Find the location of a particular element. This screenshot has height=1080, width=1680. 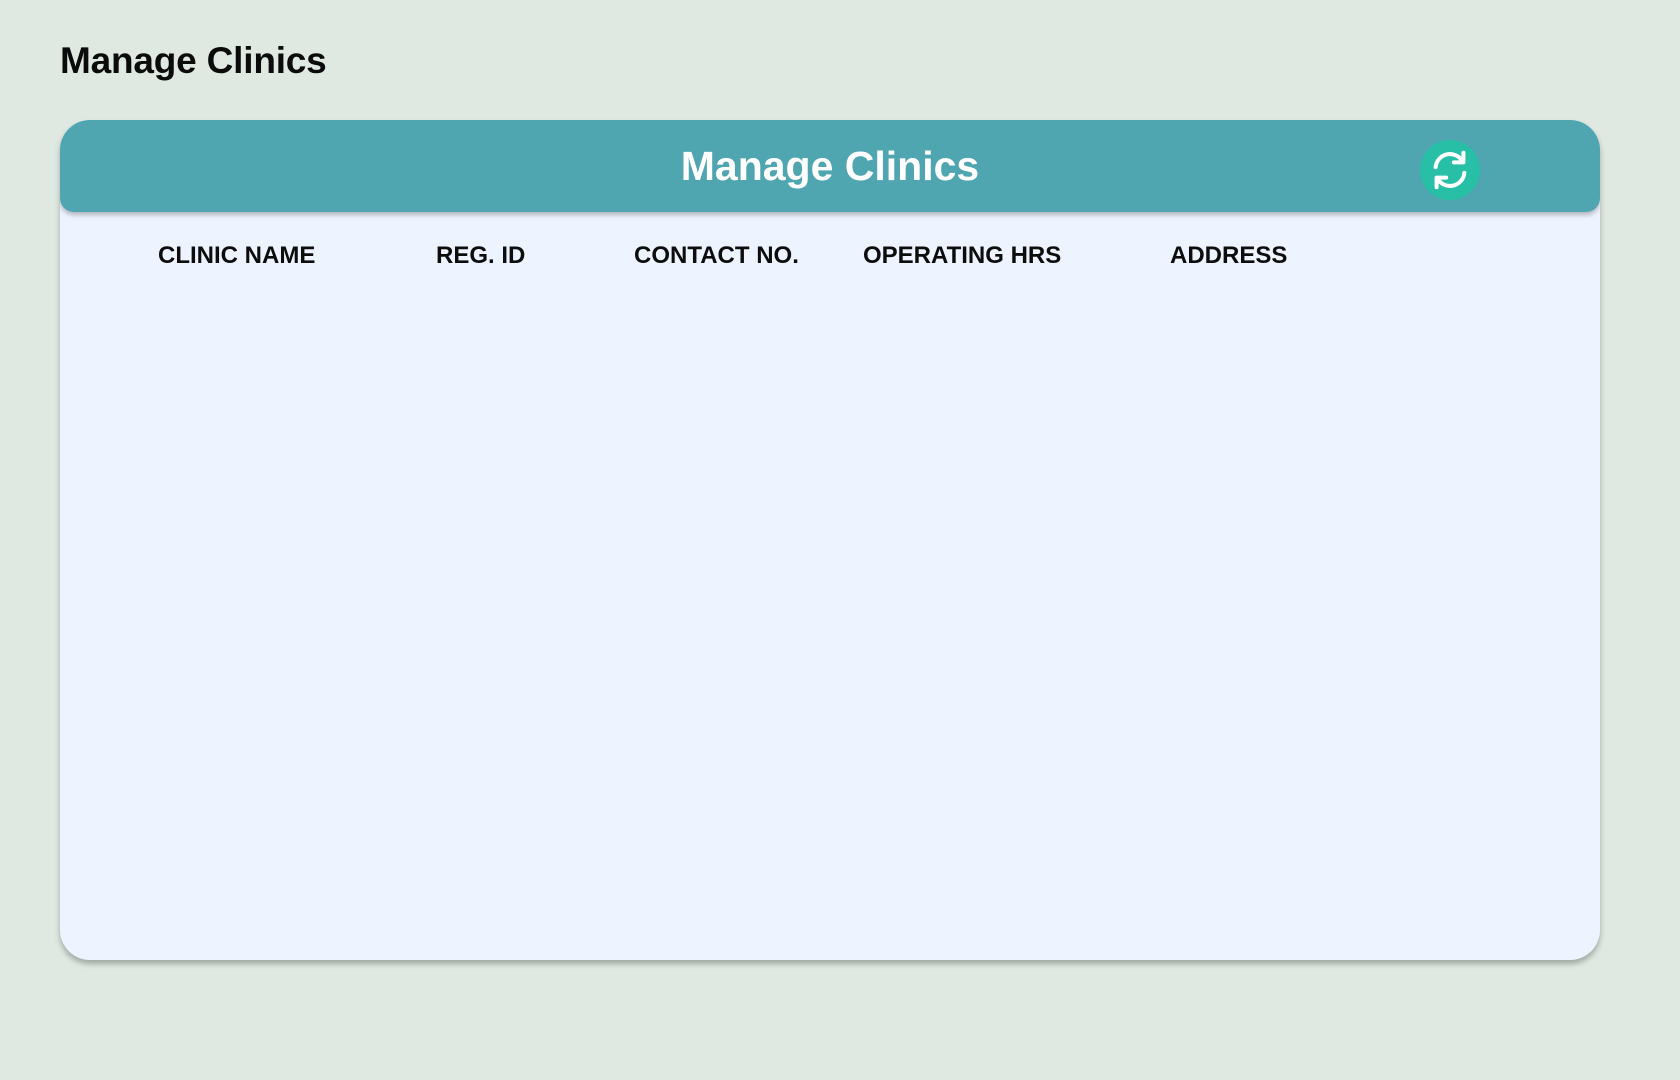

column-header-address: ADDRESS is located at coordinates (1228, 256).